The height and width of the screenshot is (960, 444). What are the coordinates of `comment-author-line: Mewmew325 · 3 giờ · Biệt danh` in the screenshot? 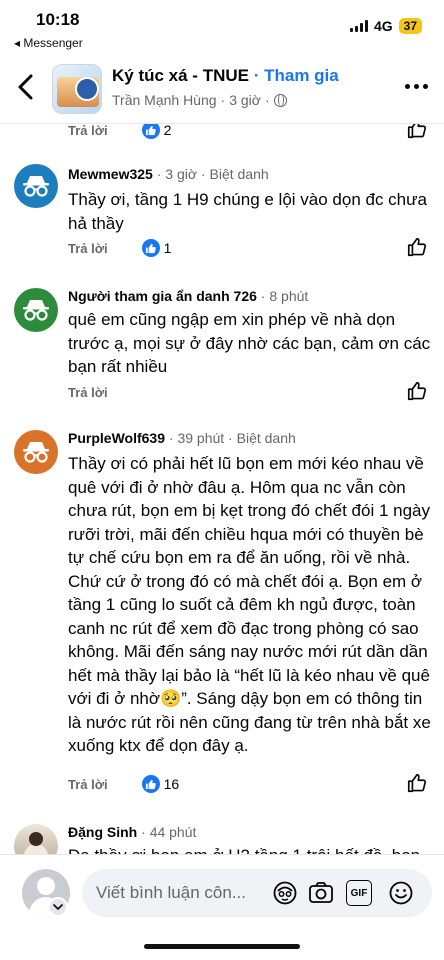 It's located at (168, 174).